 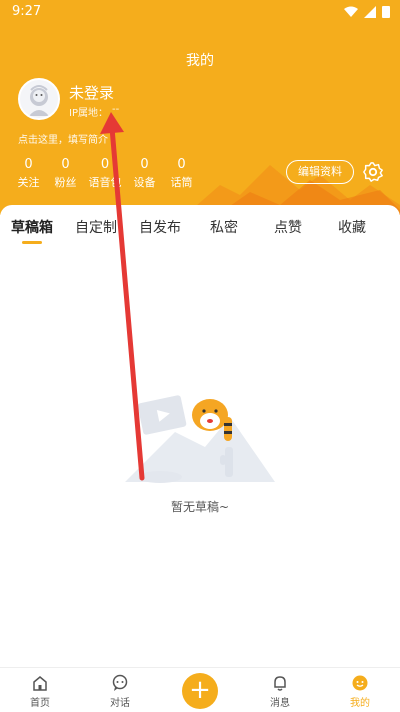 I want to click on tab-private: 私密, so click(x=224, y=231).